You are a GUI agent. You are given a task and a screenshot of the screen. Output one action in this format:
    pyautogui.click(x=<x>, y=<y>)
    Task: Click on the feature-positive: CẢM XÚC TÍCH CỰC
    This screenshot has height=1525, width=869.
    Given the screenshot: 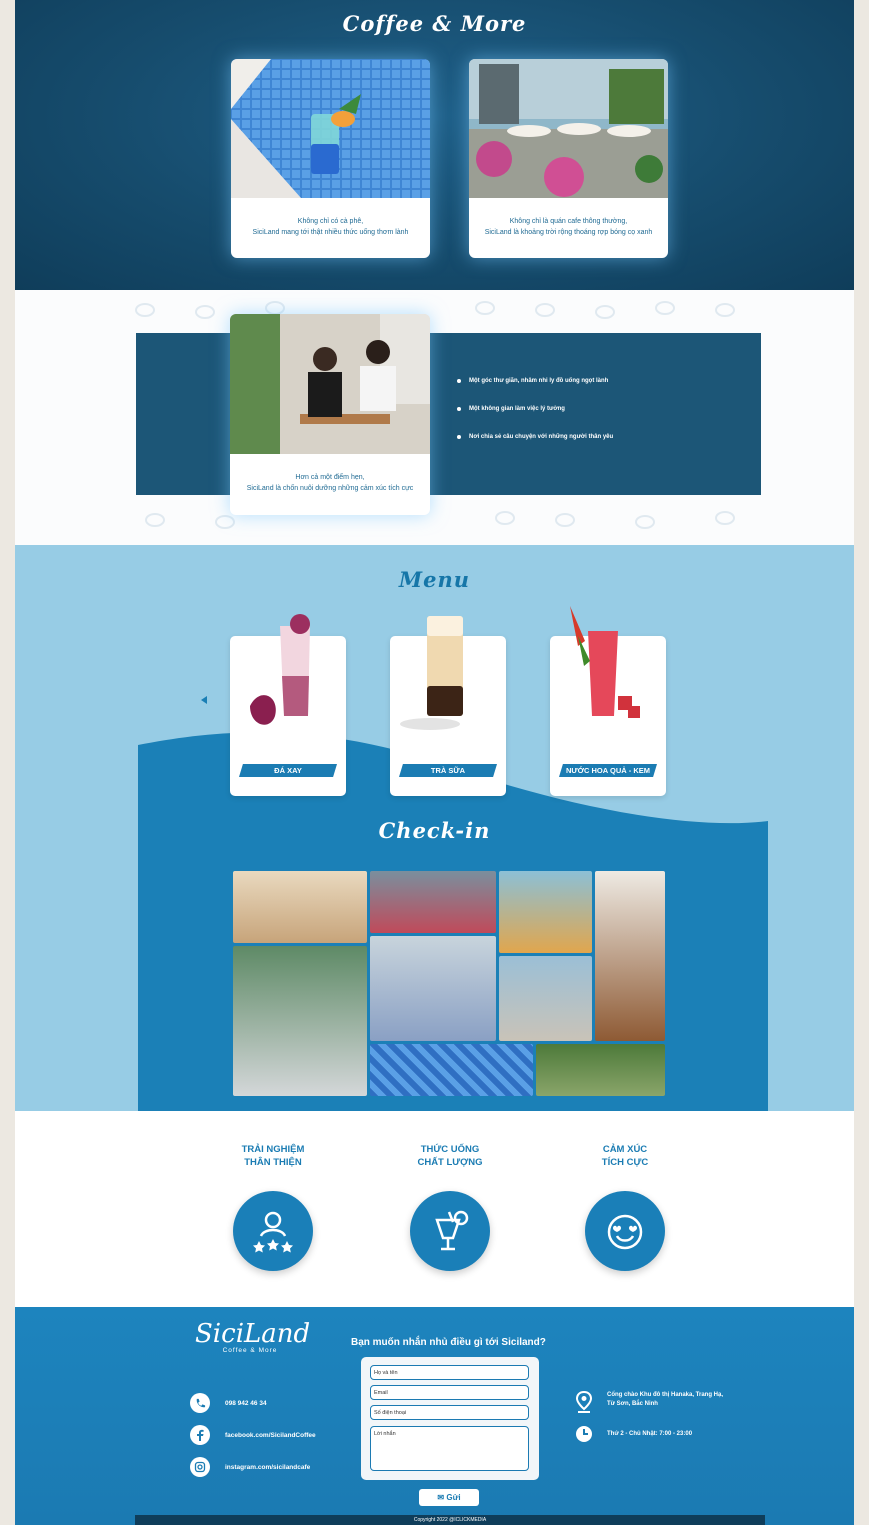 What is the action you would take?
    pyautogui.click(x=625, y=1207)
    